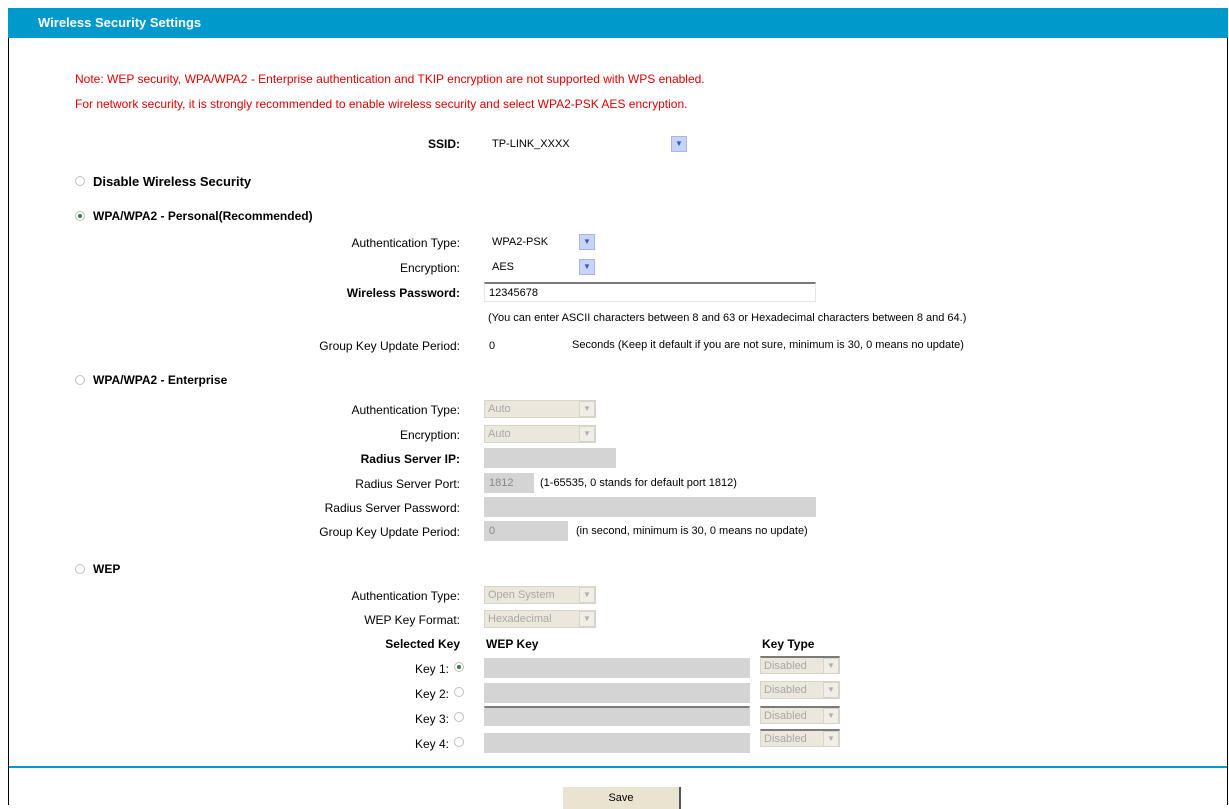  I want to click on radio-wep, so click(80, 569).